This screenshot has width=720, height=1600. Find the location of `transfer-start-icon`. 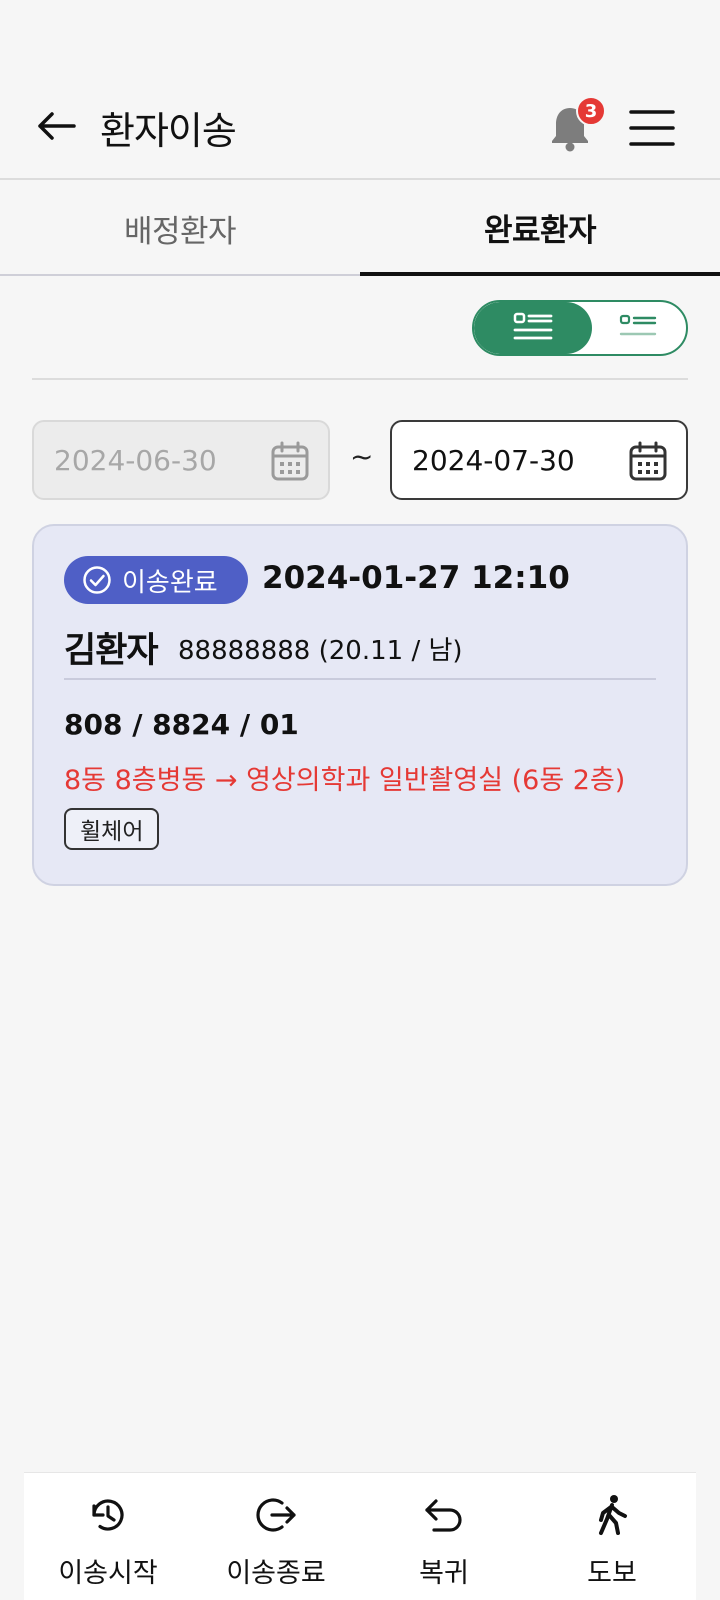

transfer-start-icon is located at coordinates (108, 1515).